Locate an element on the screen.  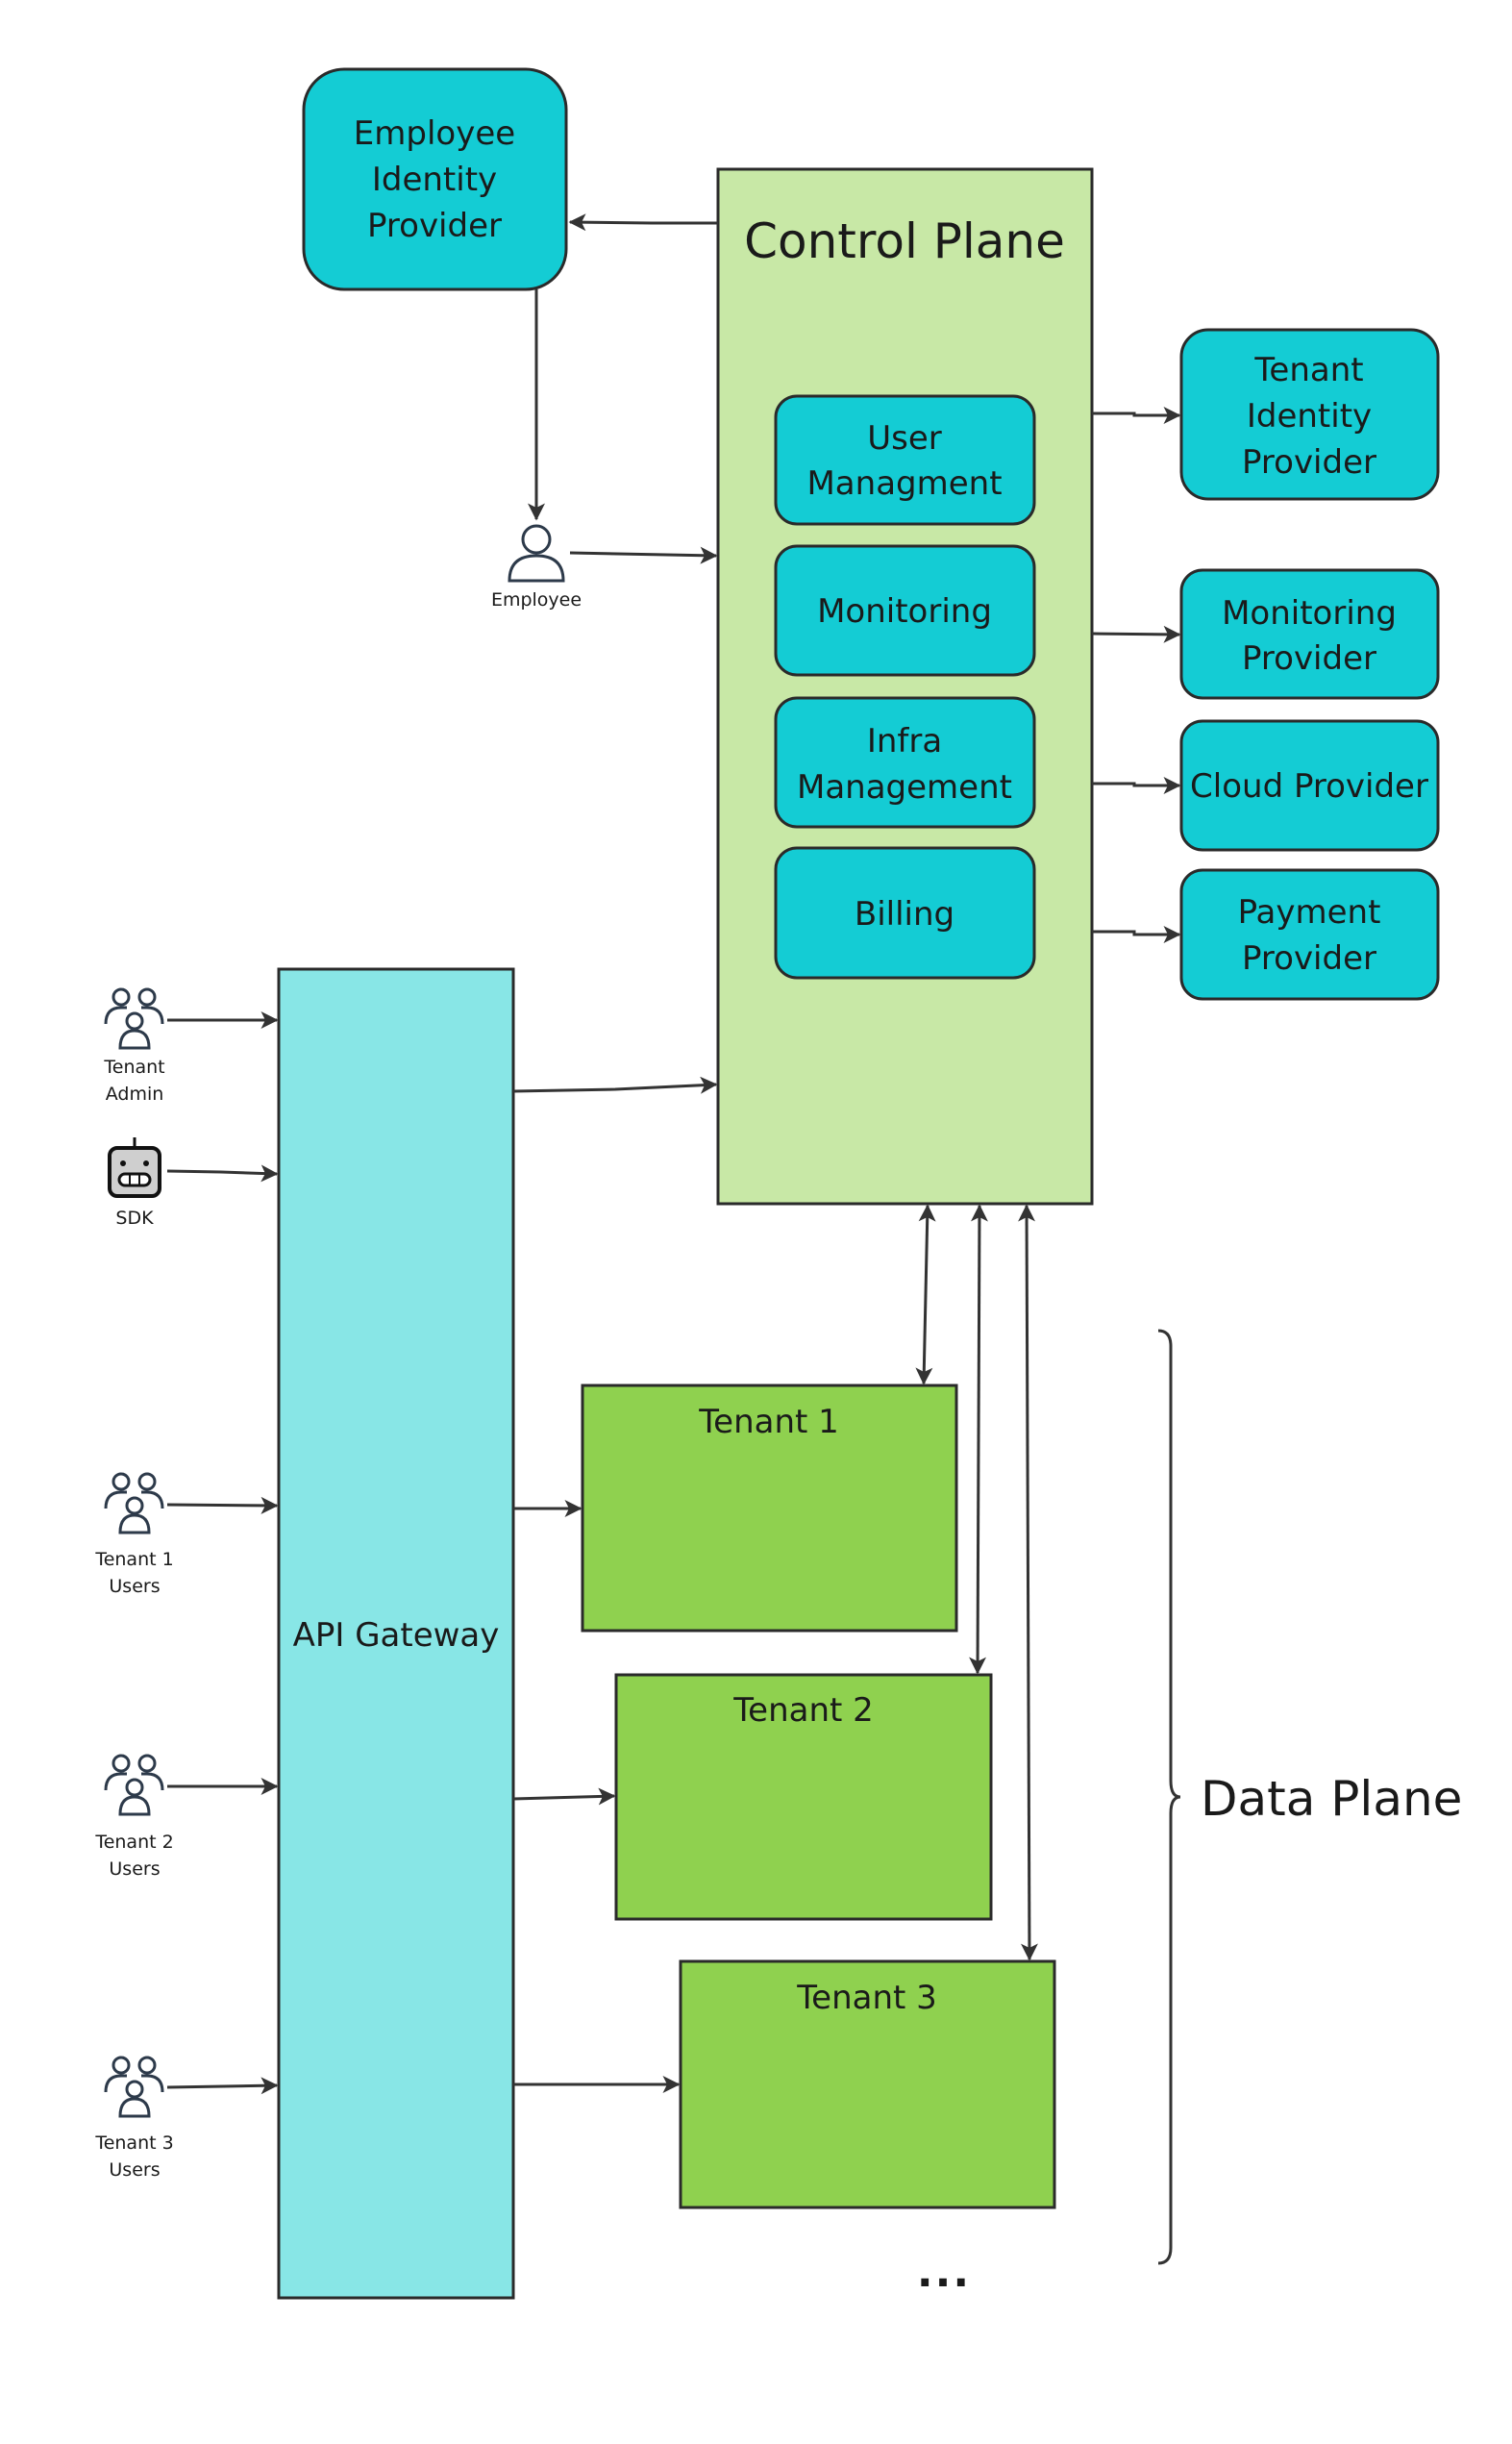
monitoring-provider-box: Monitoring Provider is located at coordinates (1309, 634).